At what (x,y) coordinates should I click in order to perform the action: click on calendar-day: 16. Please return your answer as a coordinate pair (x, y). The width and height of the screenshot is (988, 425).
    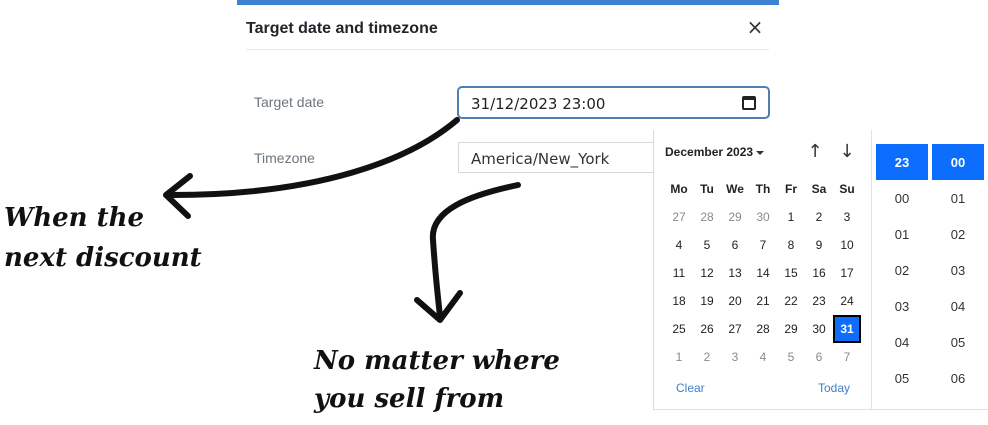
    Looking at the image, I should click on (819, 273).